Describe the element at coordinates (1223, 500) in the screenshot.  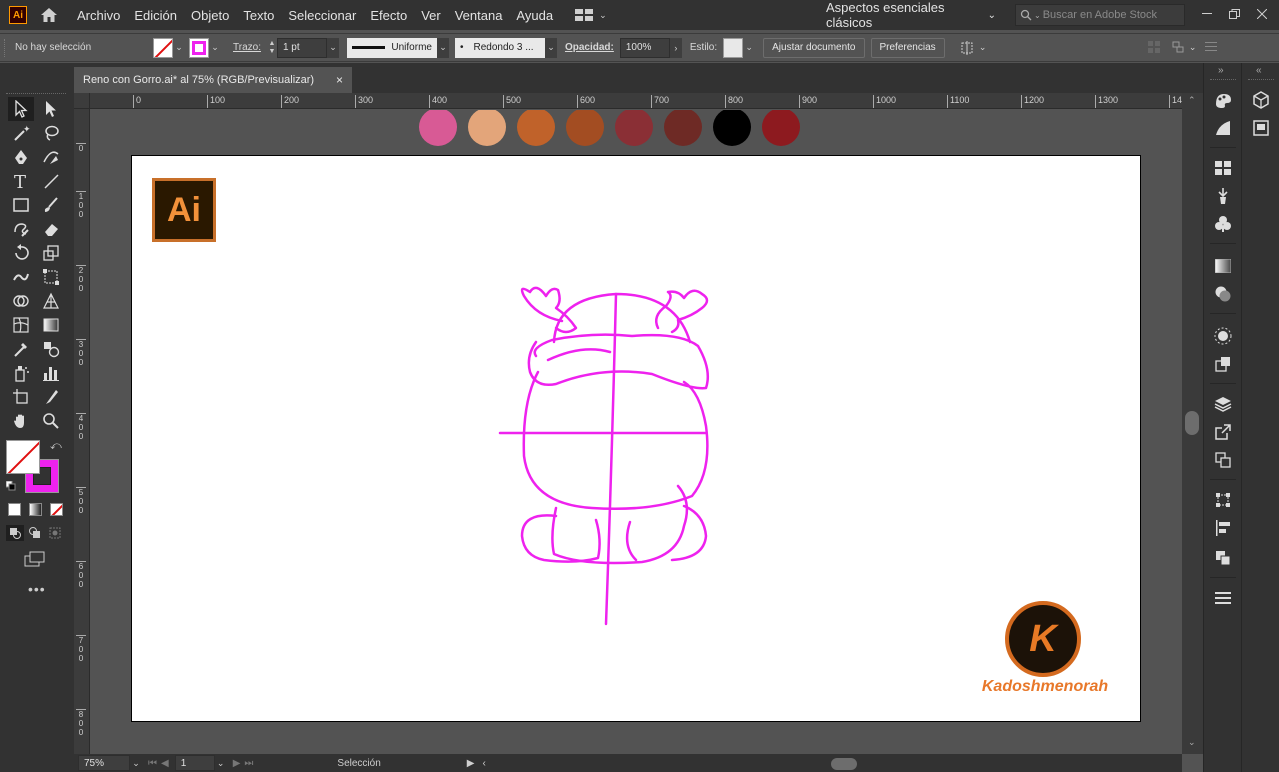
I see `transform-panel-icon` at that location.